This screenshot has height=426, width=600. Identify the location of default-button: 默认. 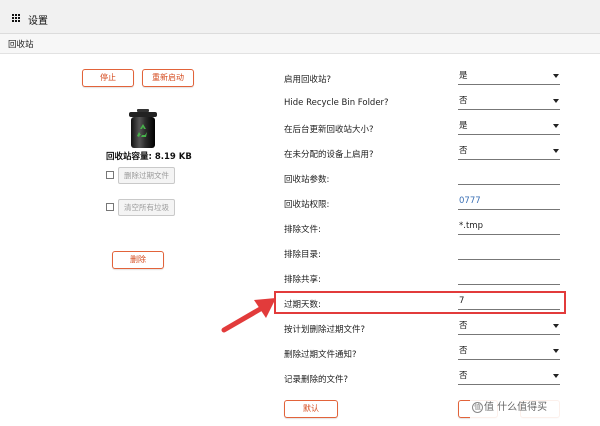
(311, 409).